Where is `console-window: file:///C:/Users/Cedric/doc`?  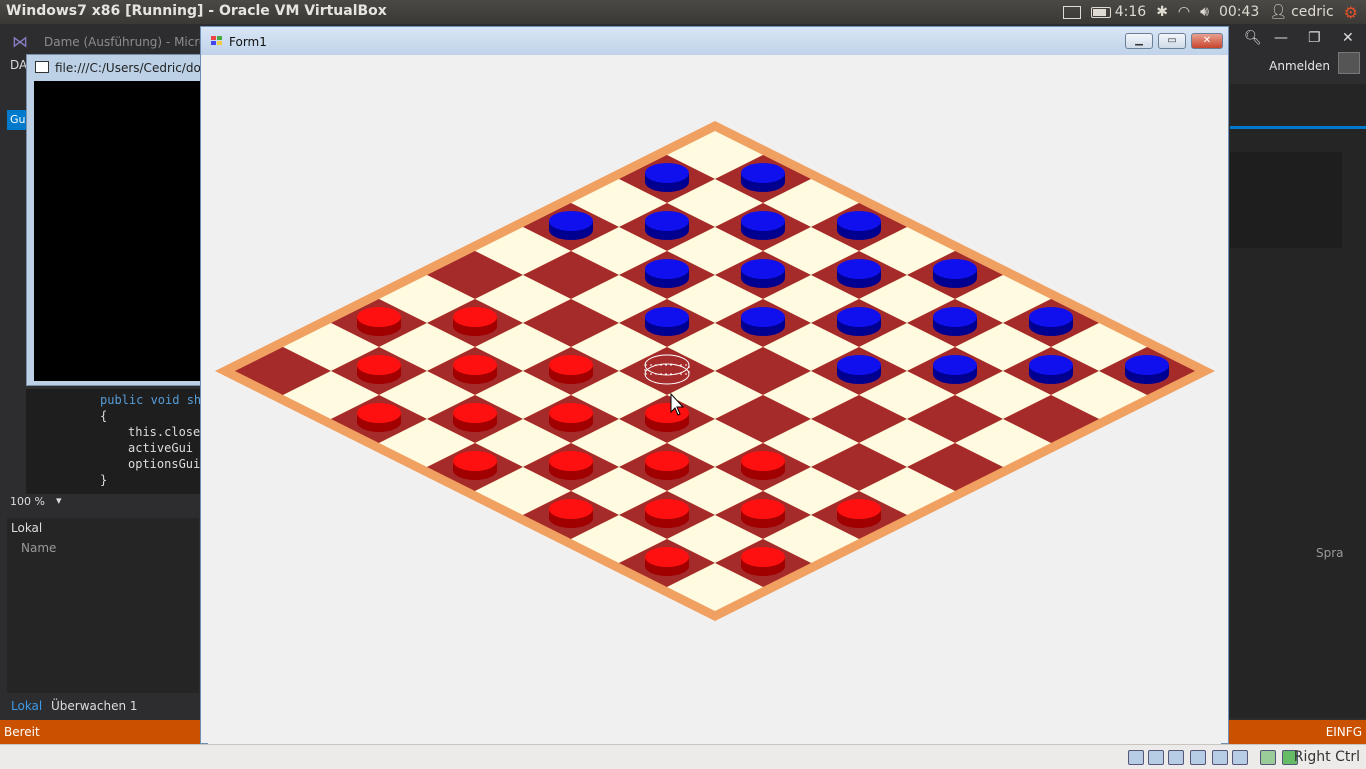
console-window: file:///C:/Users/Cedric/doc is located at coordinates (117, 220).